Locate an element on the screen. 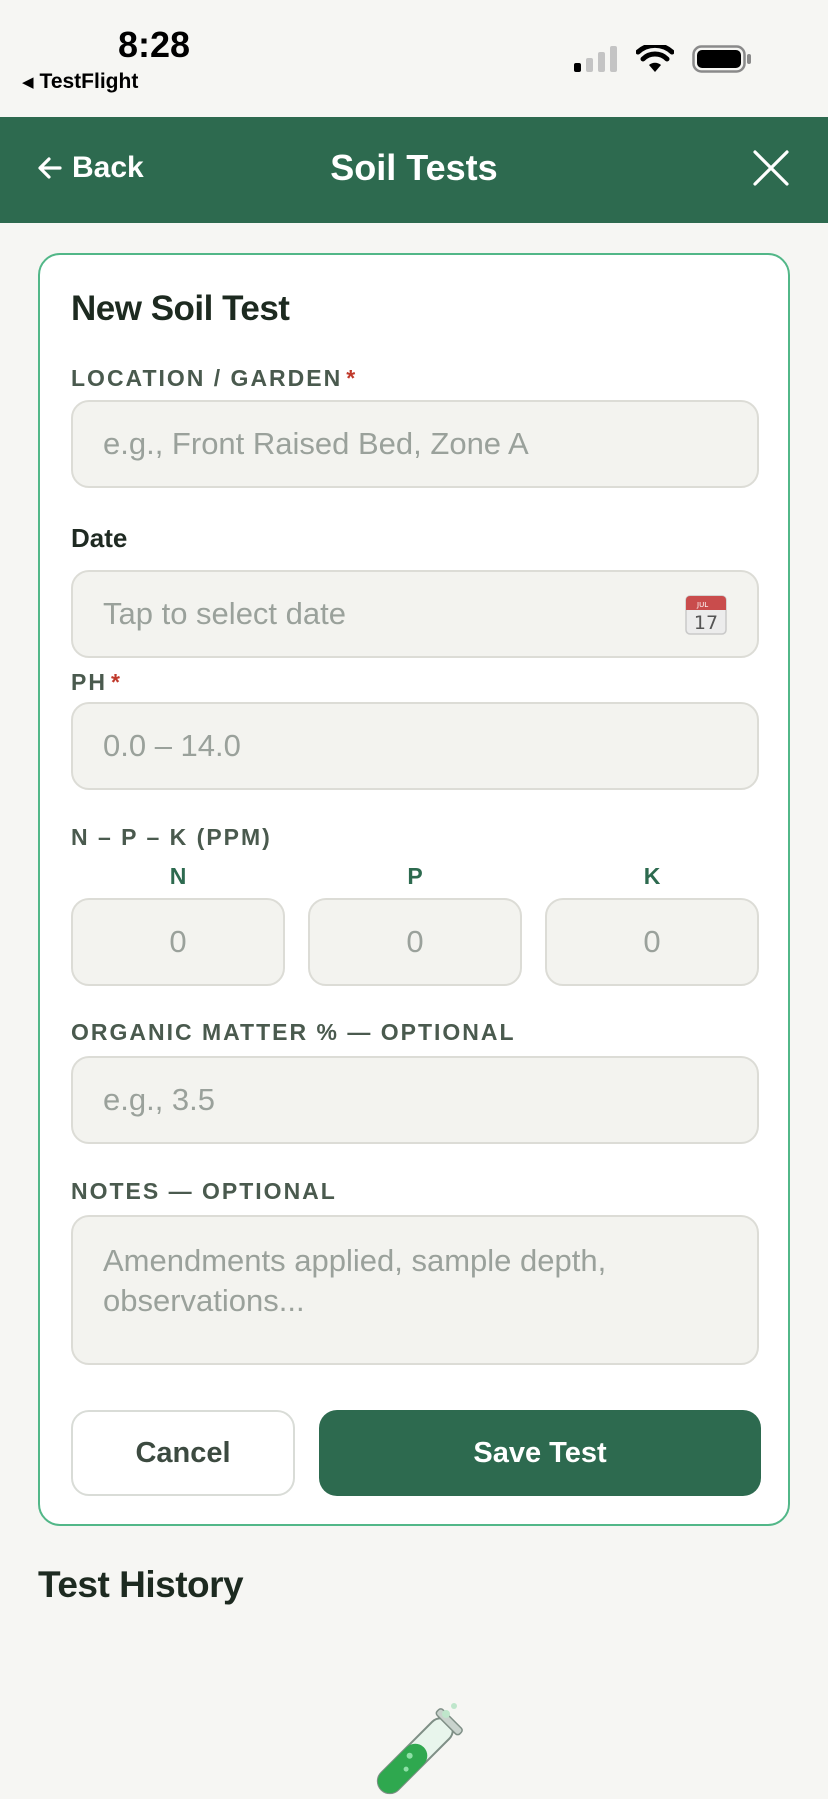 This screenshot has height=1799, width=828. back-button-label: Back is located at coordinates (108, 167).